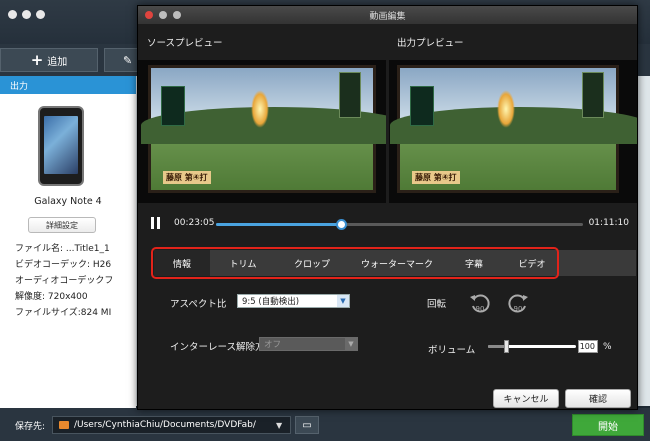 The image size is (650, 441). I want to click on browse-folder-button: ▭, so click(307, 425).